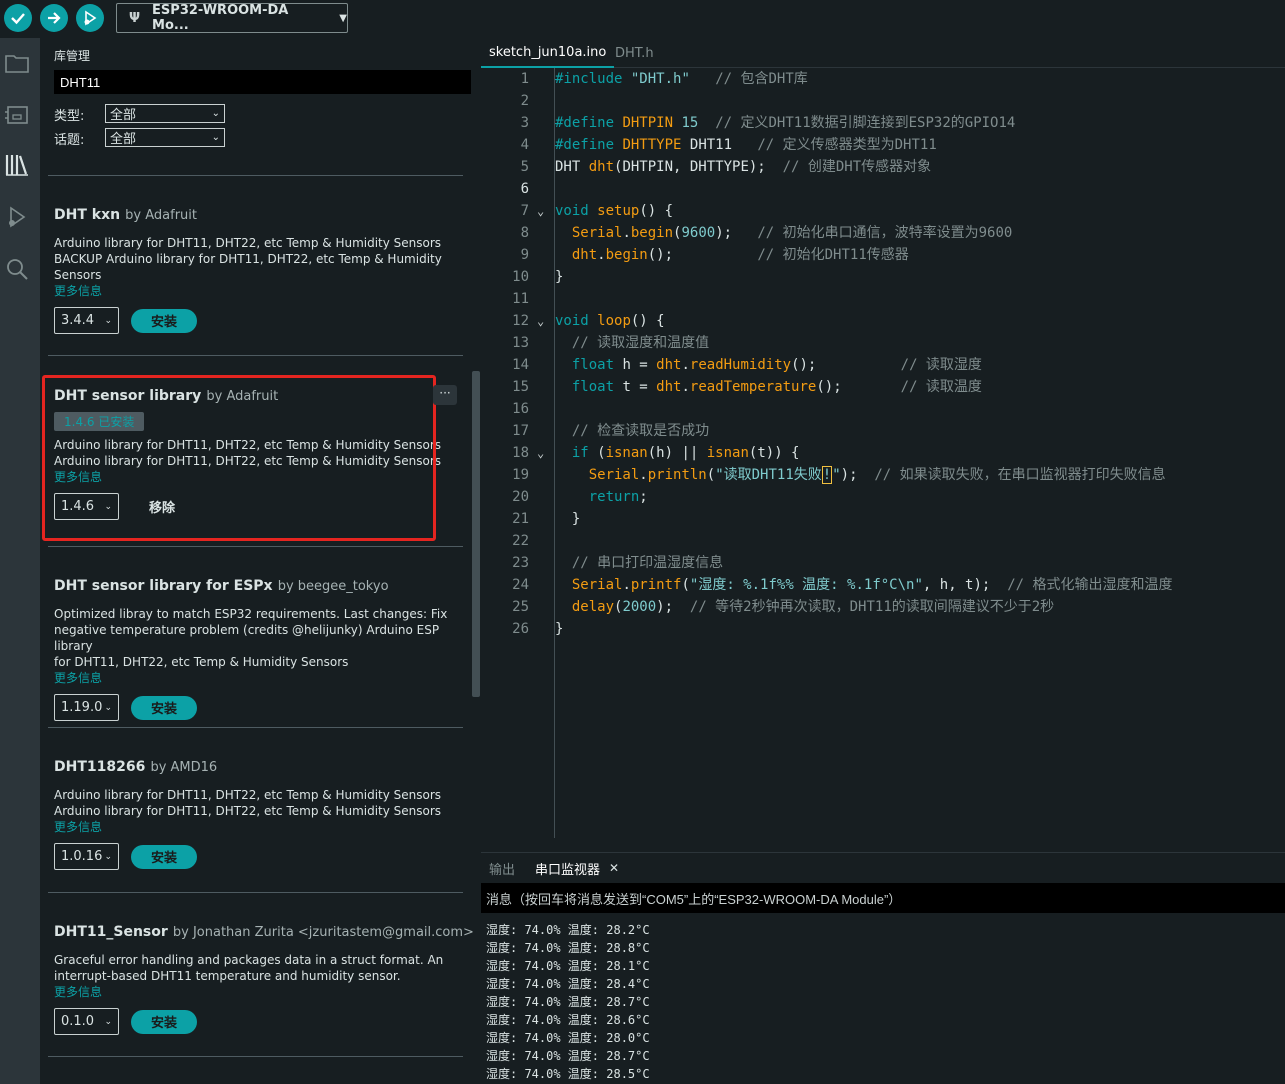  I want to click on version-select: 0.1.0 ⌄, so click(86, 1021).